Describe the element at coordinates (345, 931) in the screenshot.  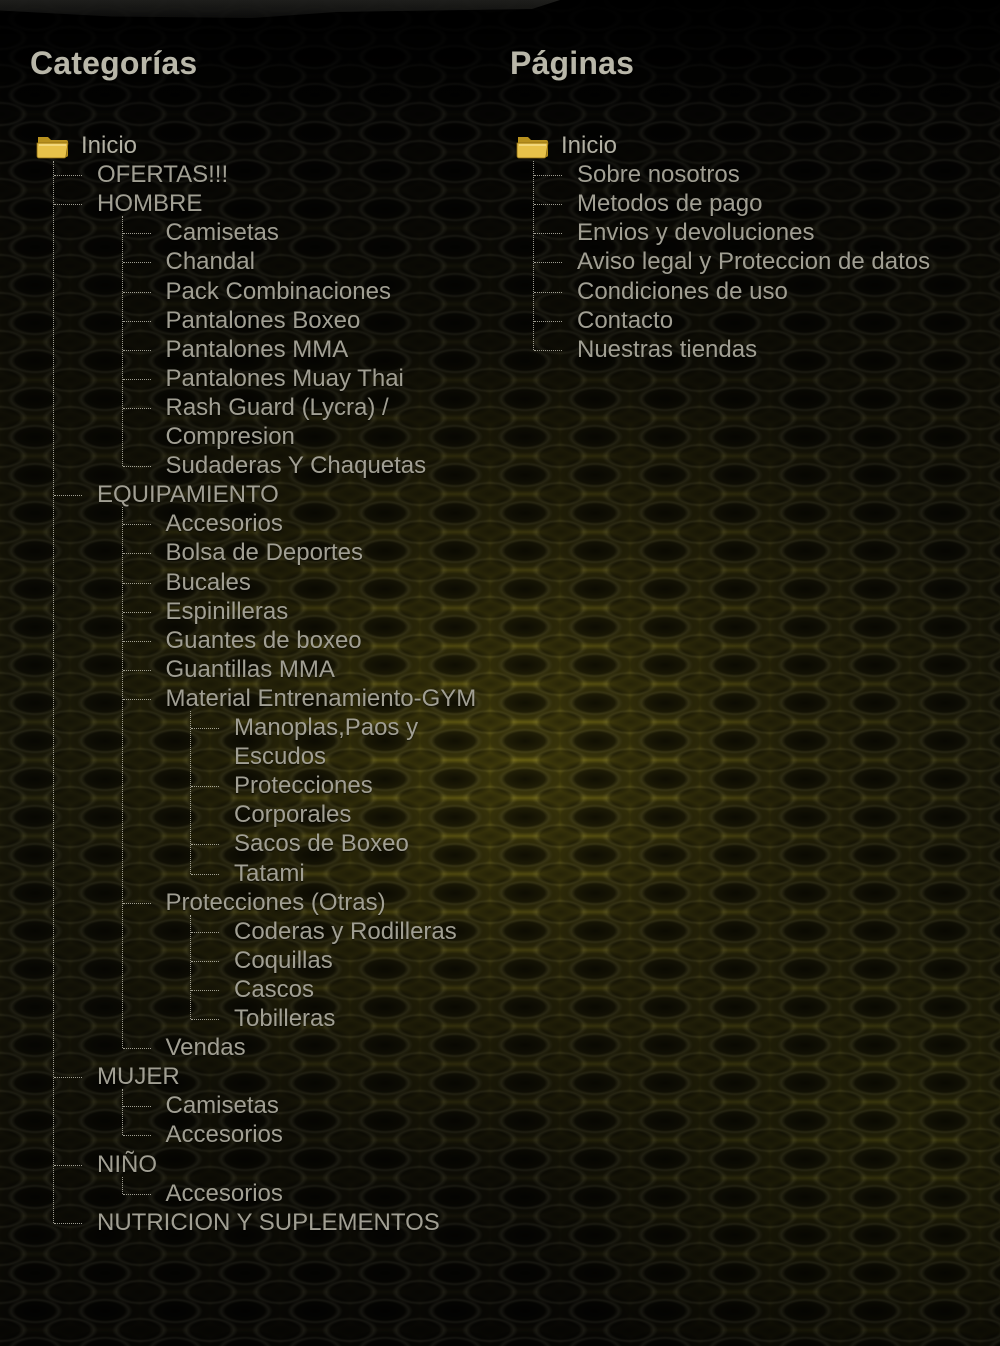
I see `category-link-coderas-y-rodilleras: Coderas y Rodilleras` at that location.